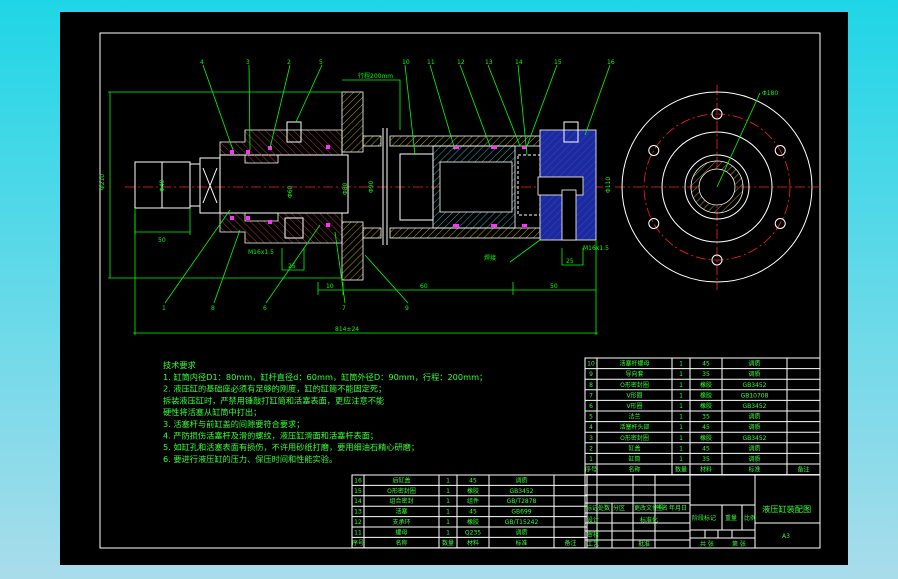 Image resolution: width=898 pixels, height=579 pixels. What do you see at coordinates (407, 308) in the screenshot?
I see `balloon-number: 9` at bounding box center [407, 308].